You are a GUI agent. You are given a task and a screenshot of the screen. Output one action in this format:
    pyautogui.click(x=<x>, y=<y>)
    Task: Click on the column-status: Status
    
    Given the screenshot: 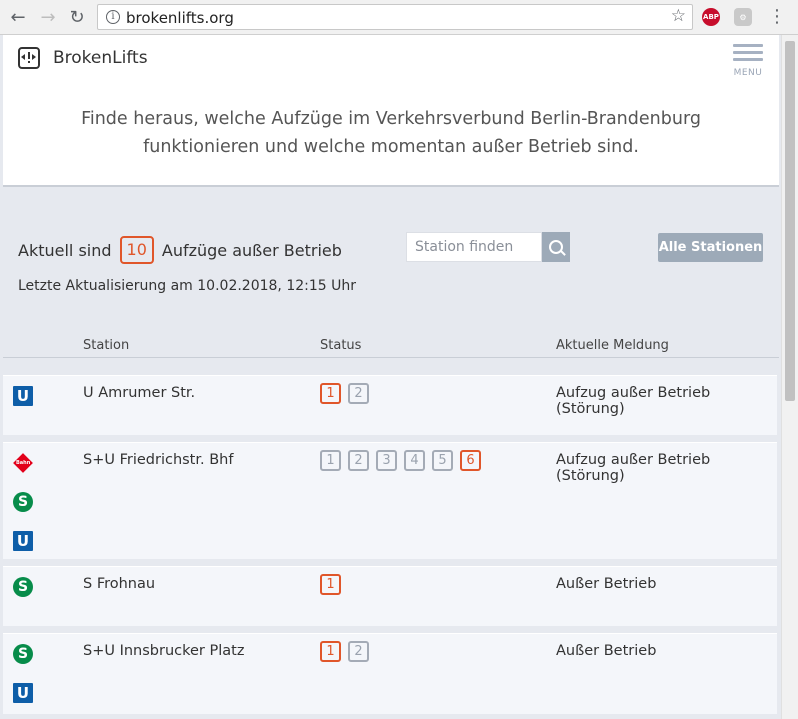 What is the action you would take?
    pyautogui.click(x=341, y=345)
    